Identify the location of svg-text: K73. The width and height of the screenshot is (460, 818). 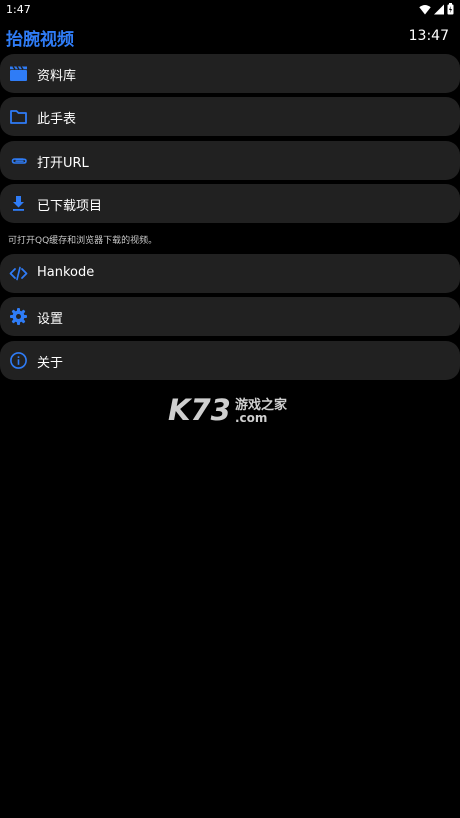
(199, 409).